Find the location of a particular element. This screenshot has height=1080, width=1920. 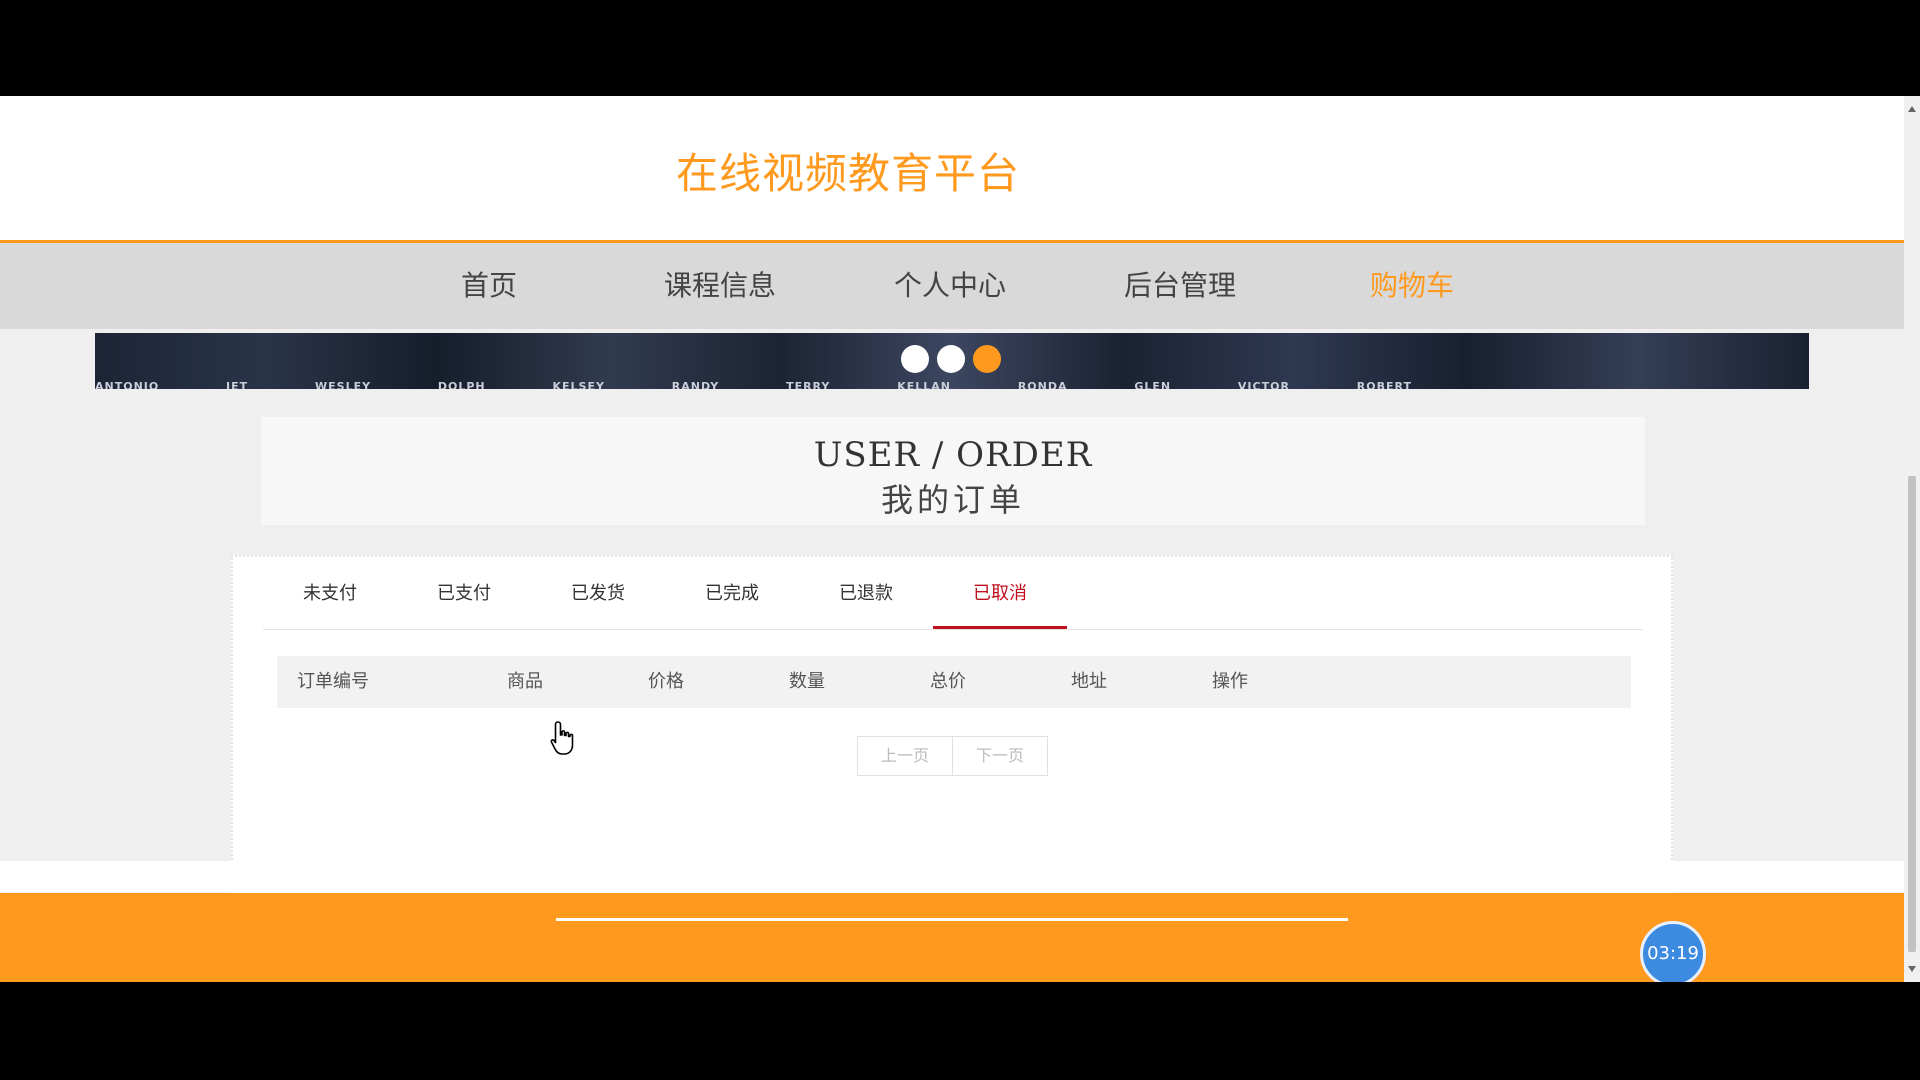

nav-item-admin: 后台管理 is located at coordinates (1180, 286).